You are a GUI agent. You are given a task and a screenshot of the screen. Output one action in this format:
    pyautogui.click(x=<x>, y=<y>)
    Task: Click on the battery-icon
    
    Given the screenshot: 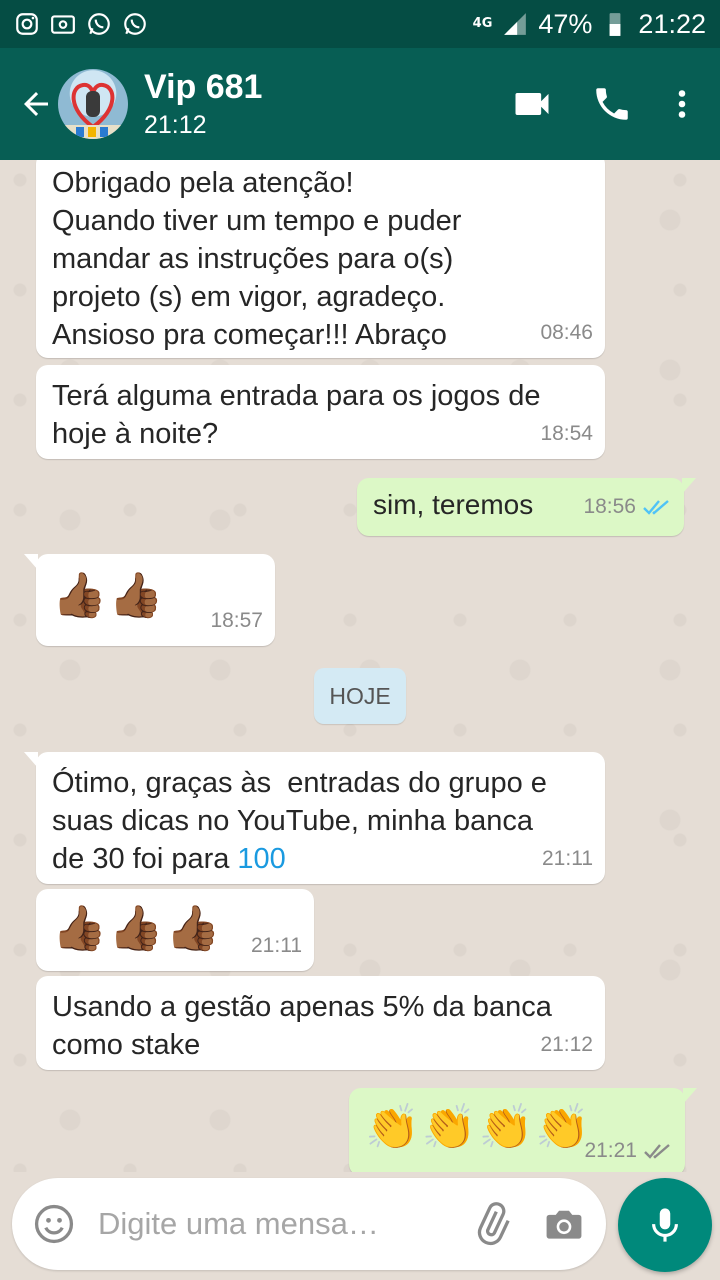 What is the action you would take?
    pyautogui.click(x=615, y=24)
    